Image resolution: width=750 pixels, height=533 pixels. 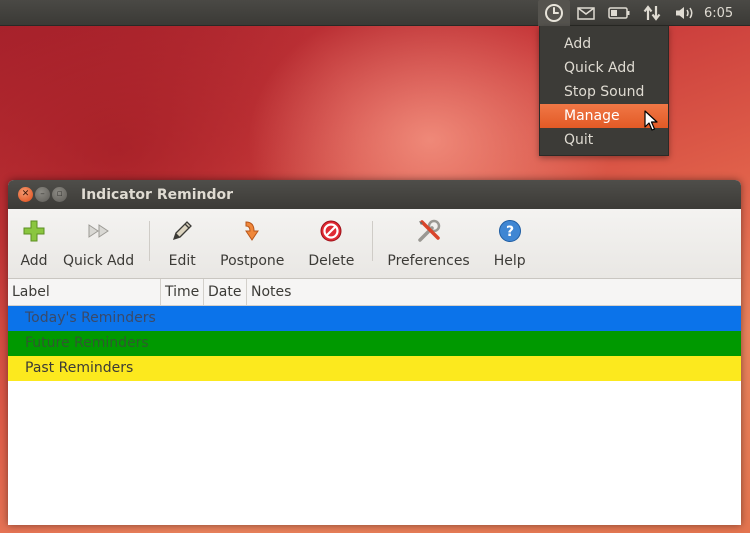 I want to click on fast-forward-icon, so click(x=99, y=231).